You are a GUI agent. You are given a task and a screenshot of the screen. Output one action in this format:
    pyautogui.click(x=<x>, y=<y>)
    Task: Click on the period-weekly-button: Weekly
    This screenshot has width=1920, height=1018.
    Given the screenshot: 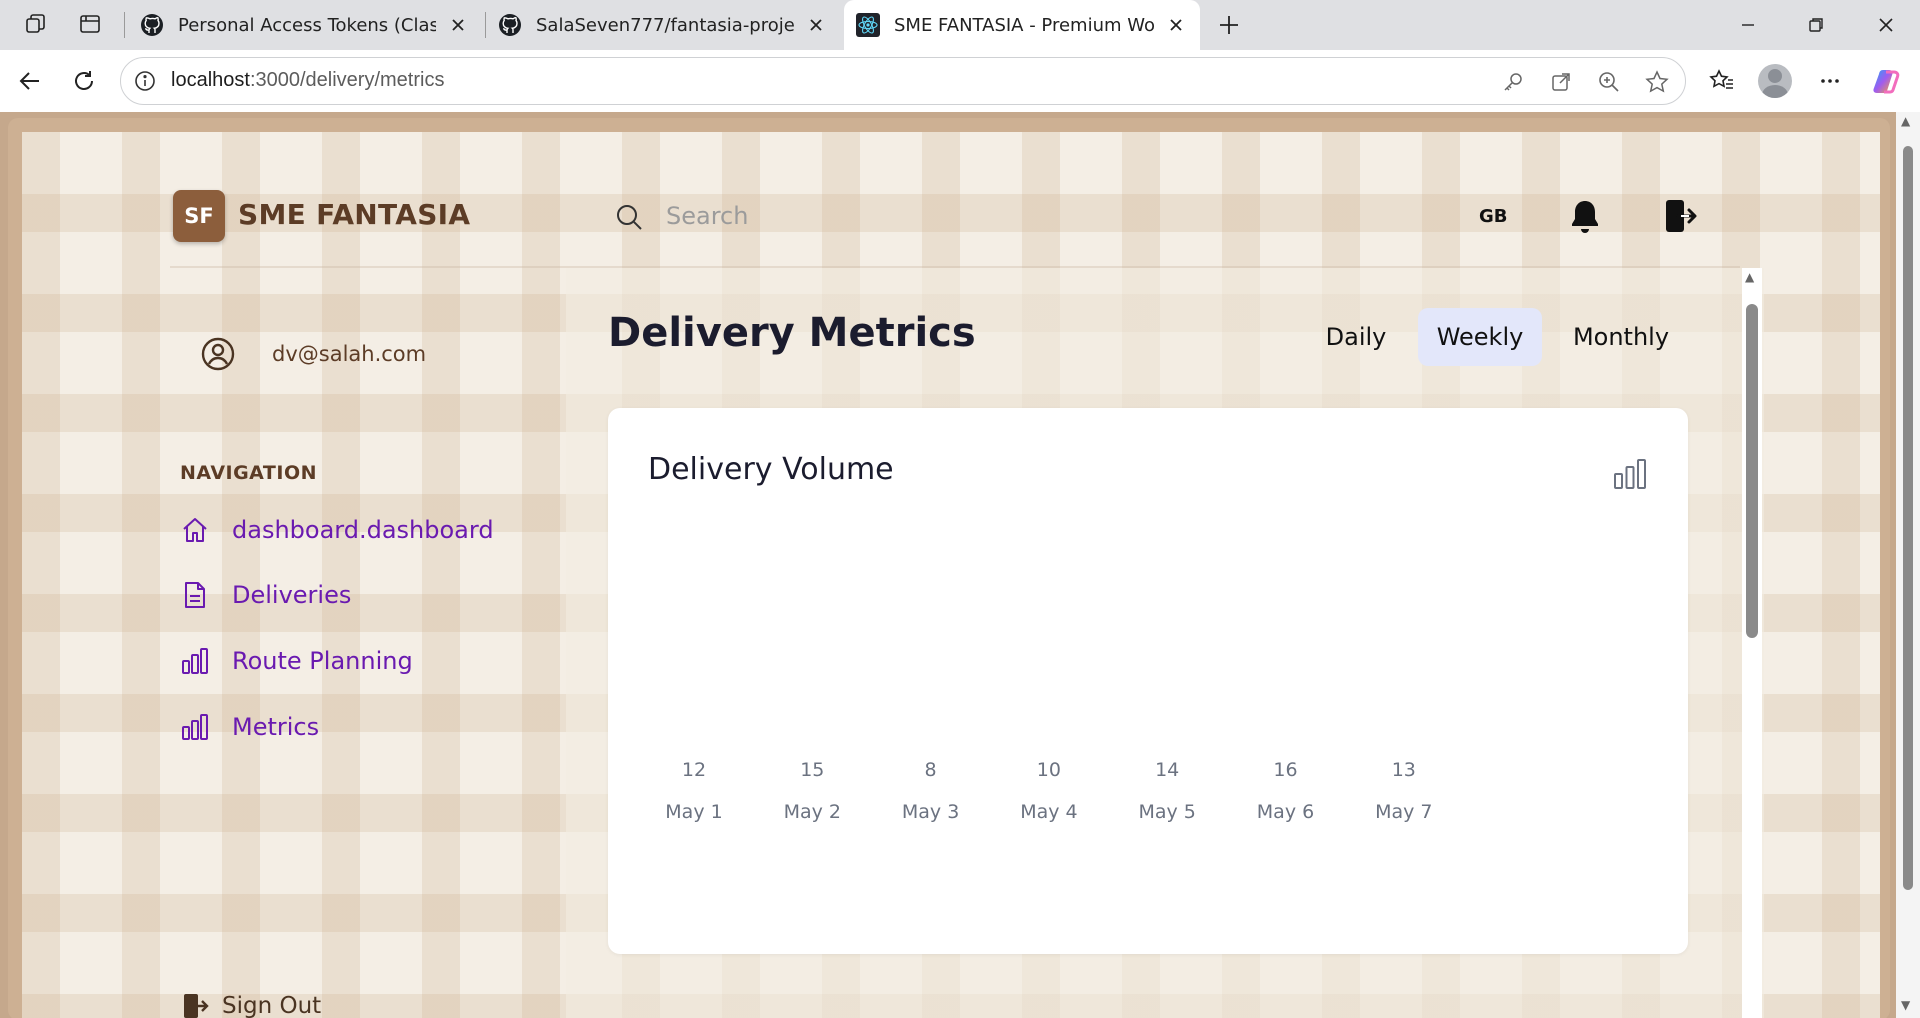 What is the action you would take?
    pyautogui.click(x=1480, y=337)
    